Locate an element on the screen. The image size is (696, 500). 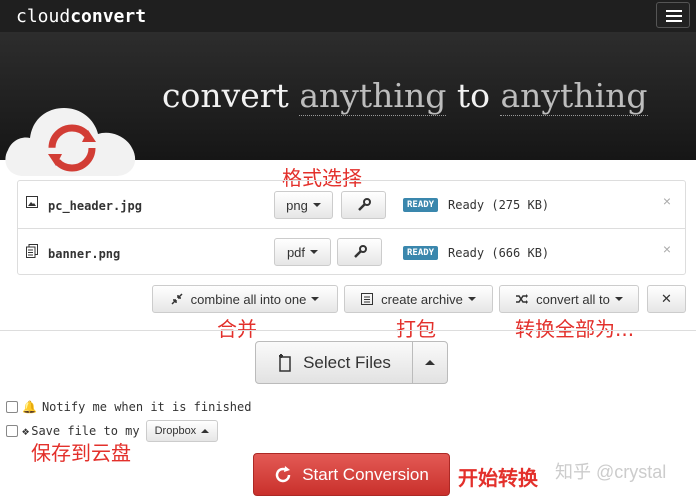
file-status: Ready (666 KB) is located at coordinates (499, 253).